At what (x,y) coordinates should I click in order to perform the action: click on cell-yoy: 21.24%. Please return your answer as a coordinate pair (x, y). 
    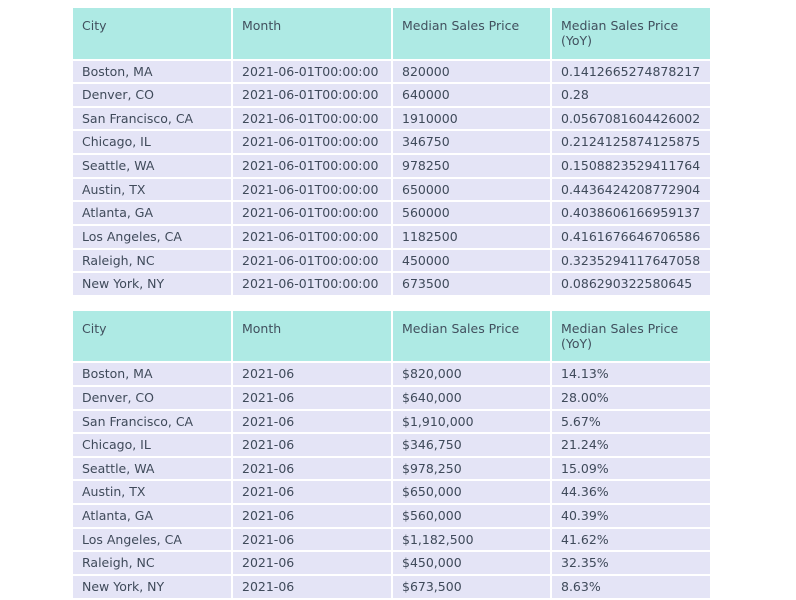
    Looking at the image, I should click on (631, 446).